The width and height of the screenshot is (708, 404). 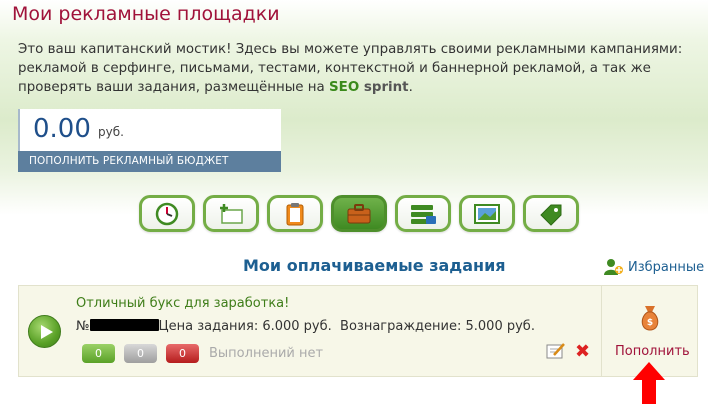 I want to click on start-task-button, so click(x=44, y=331).